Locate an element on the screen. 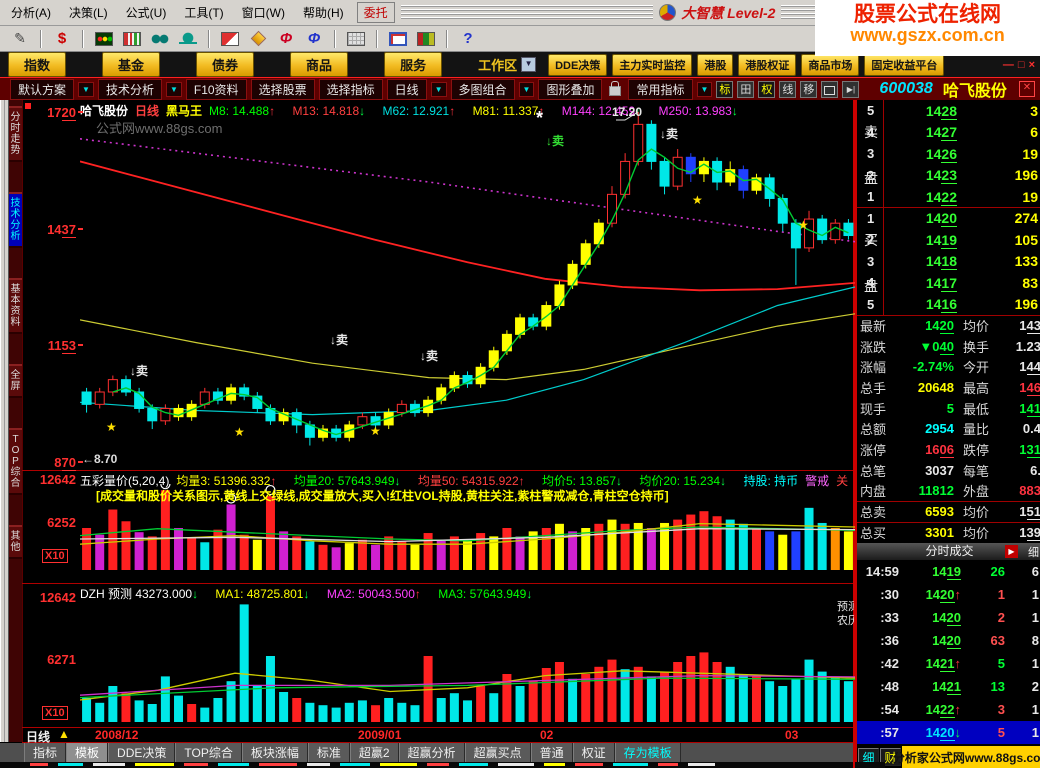  market-tab-债券: 债券 is located at coordinates (225, 64).